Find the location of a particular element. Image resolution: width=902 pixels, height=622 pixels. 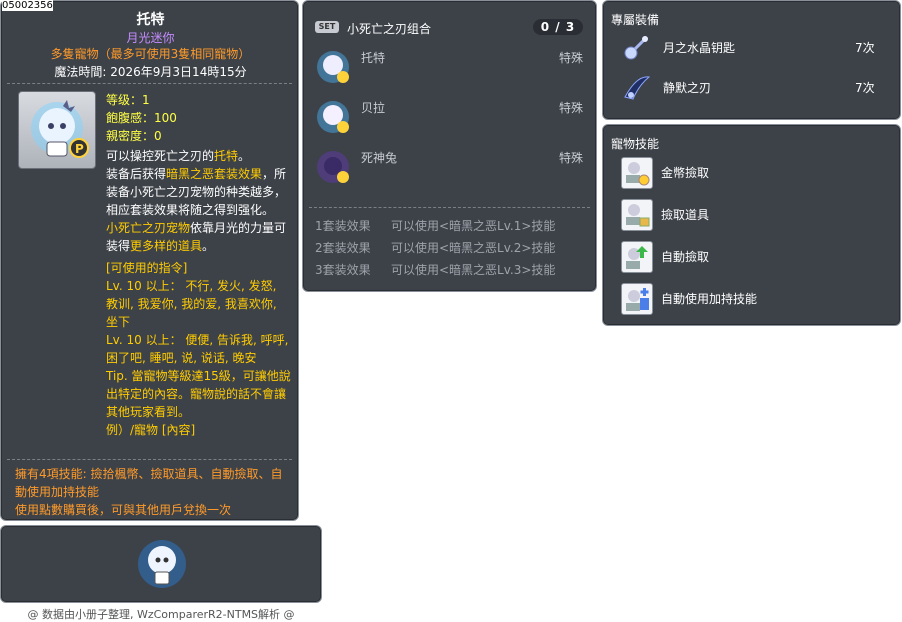

pet-icon-frame: P is located at coordinates (57, 130).